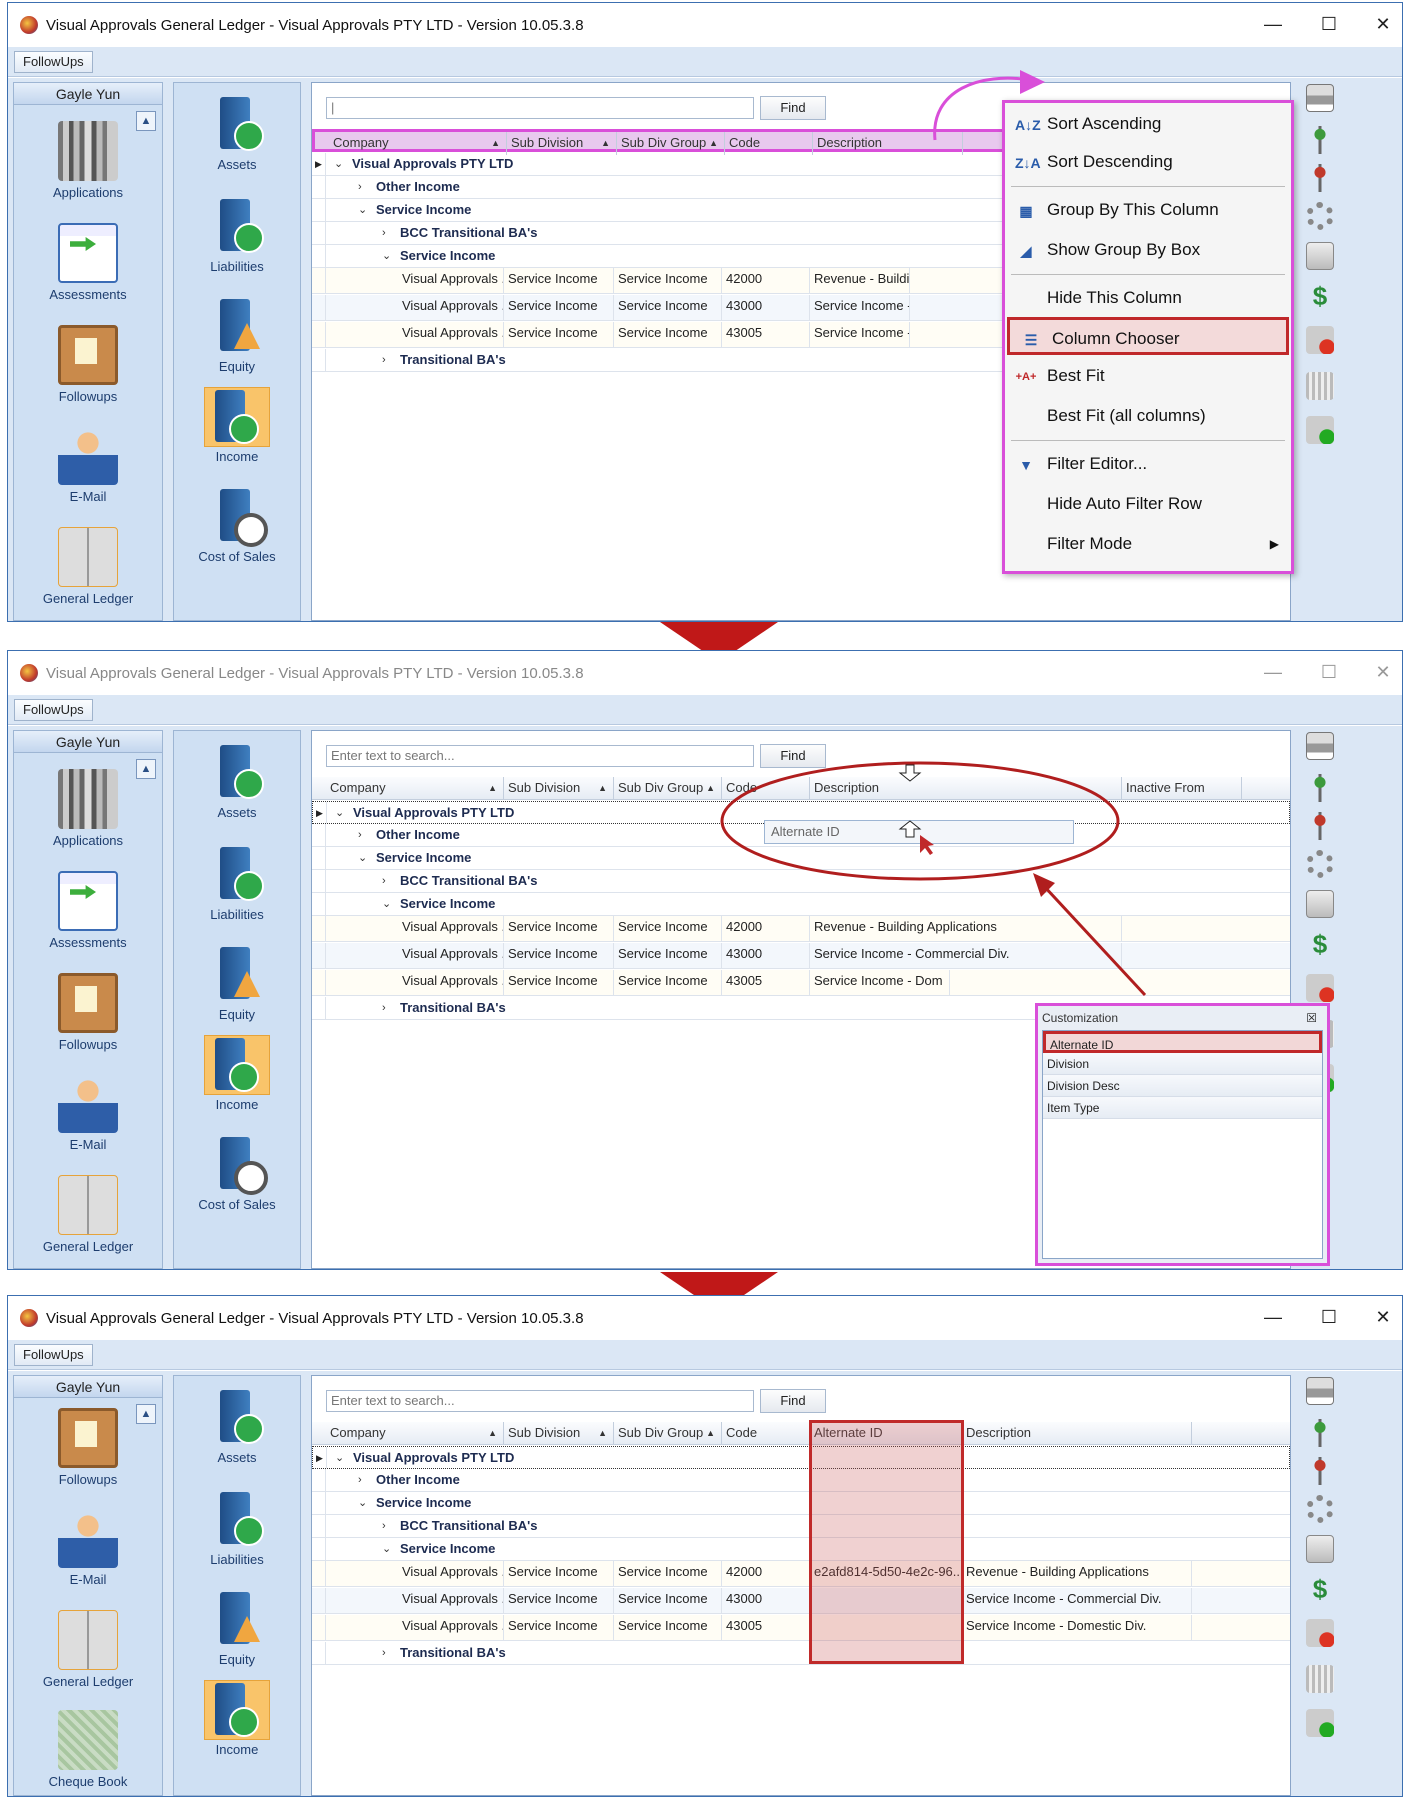 Image resolution: width=1408 pixels, height=1800 pixels. What do you see at coordinates (1148, 162) in the screenshot?
I see `menu-item-sort-descending: Z↓A Sort Descending` at bounding box center [1148, 162].